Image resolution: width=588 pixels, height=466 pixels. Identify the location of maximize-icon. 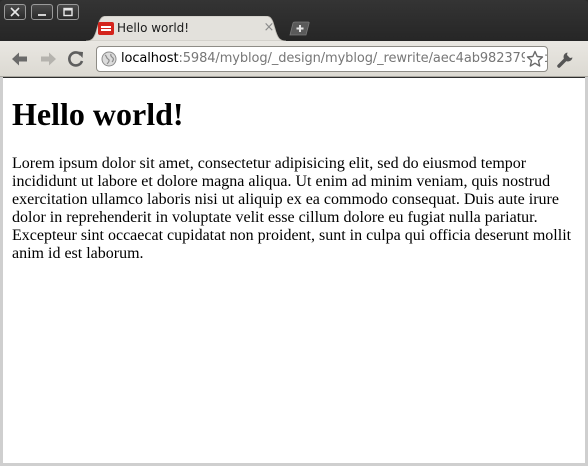
(68, 12).